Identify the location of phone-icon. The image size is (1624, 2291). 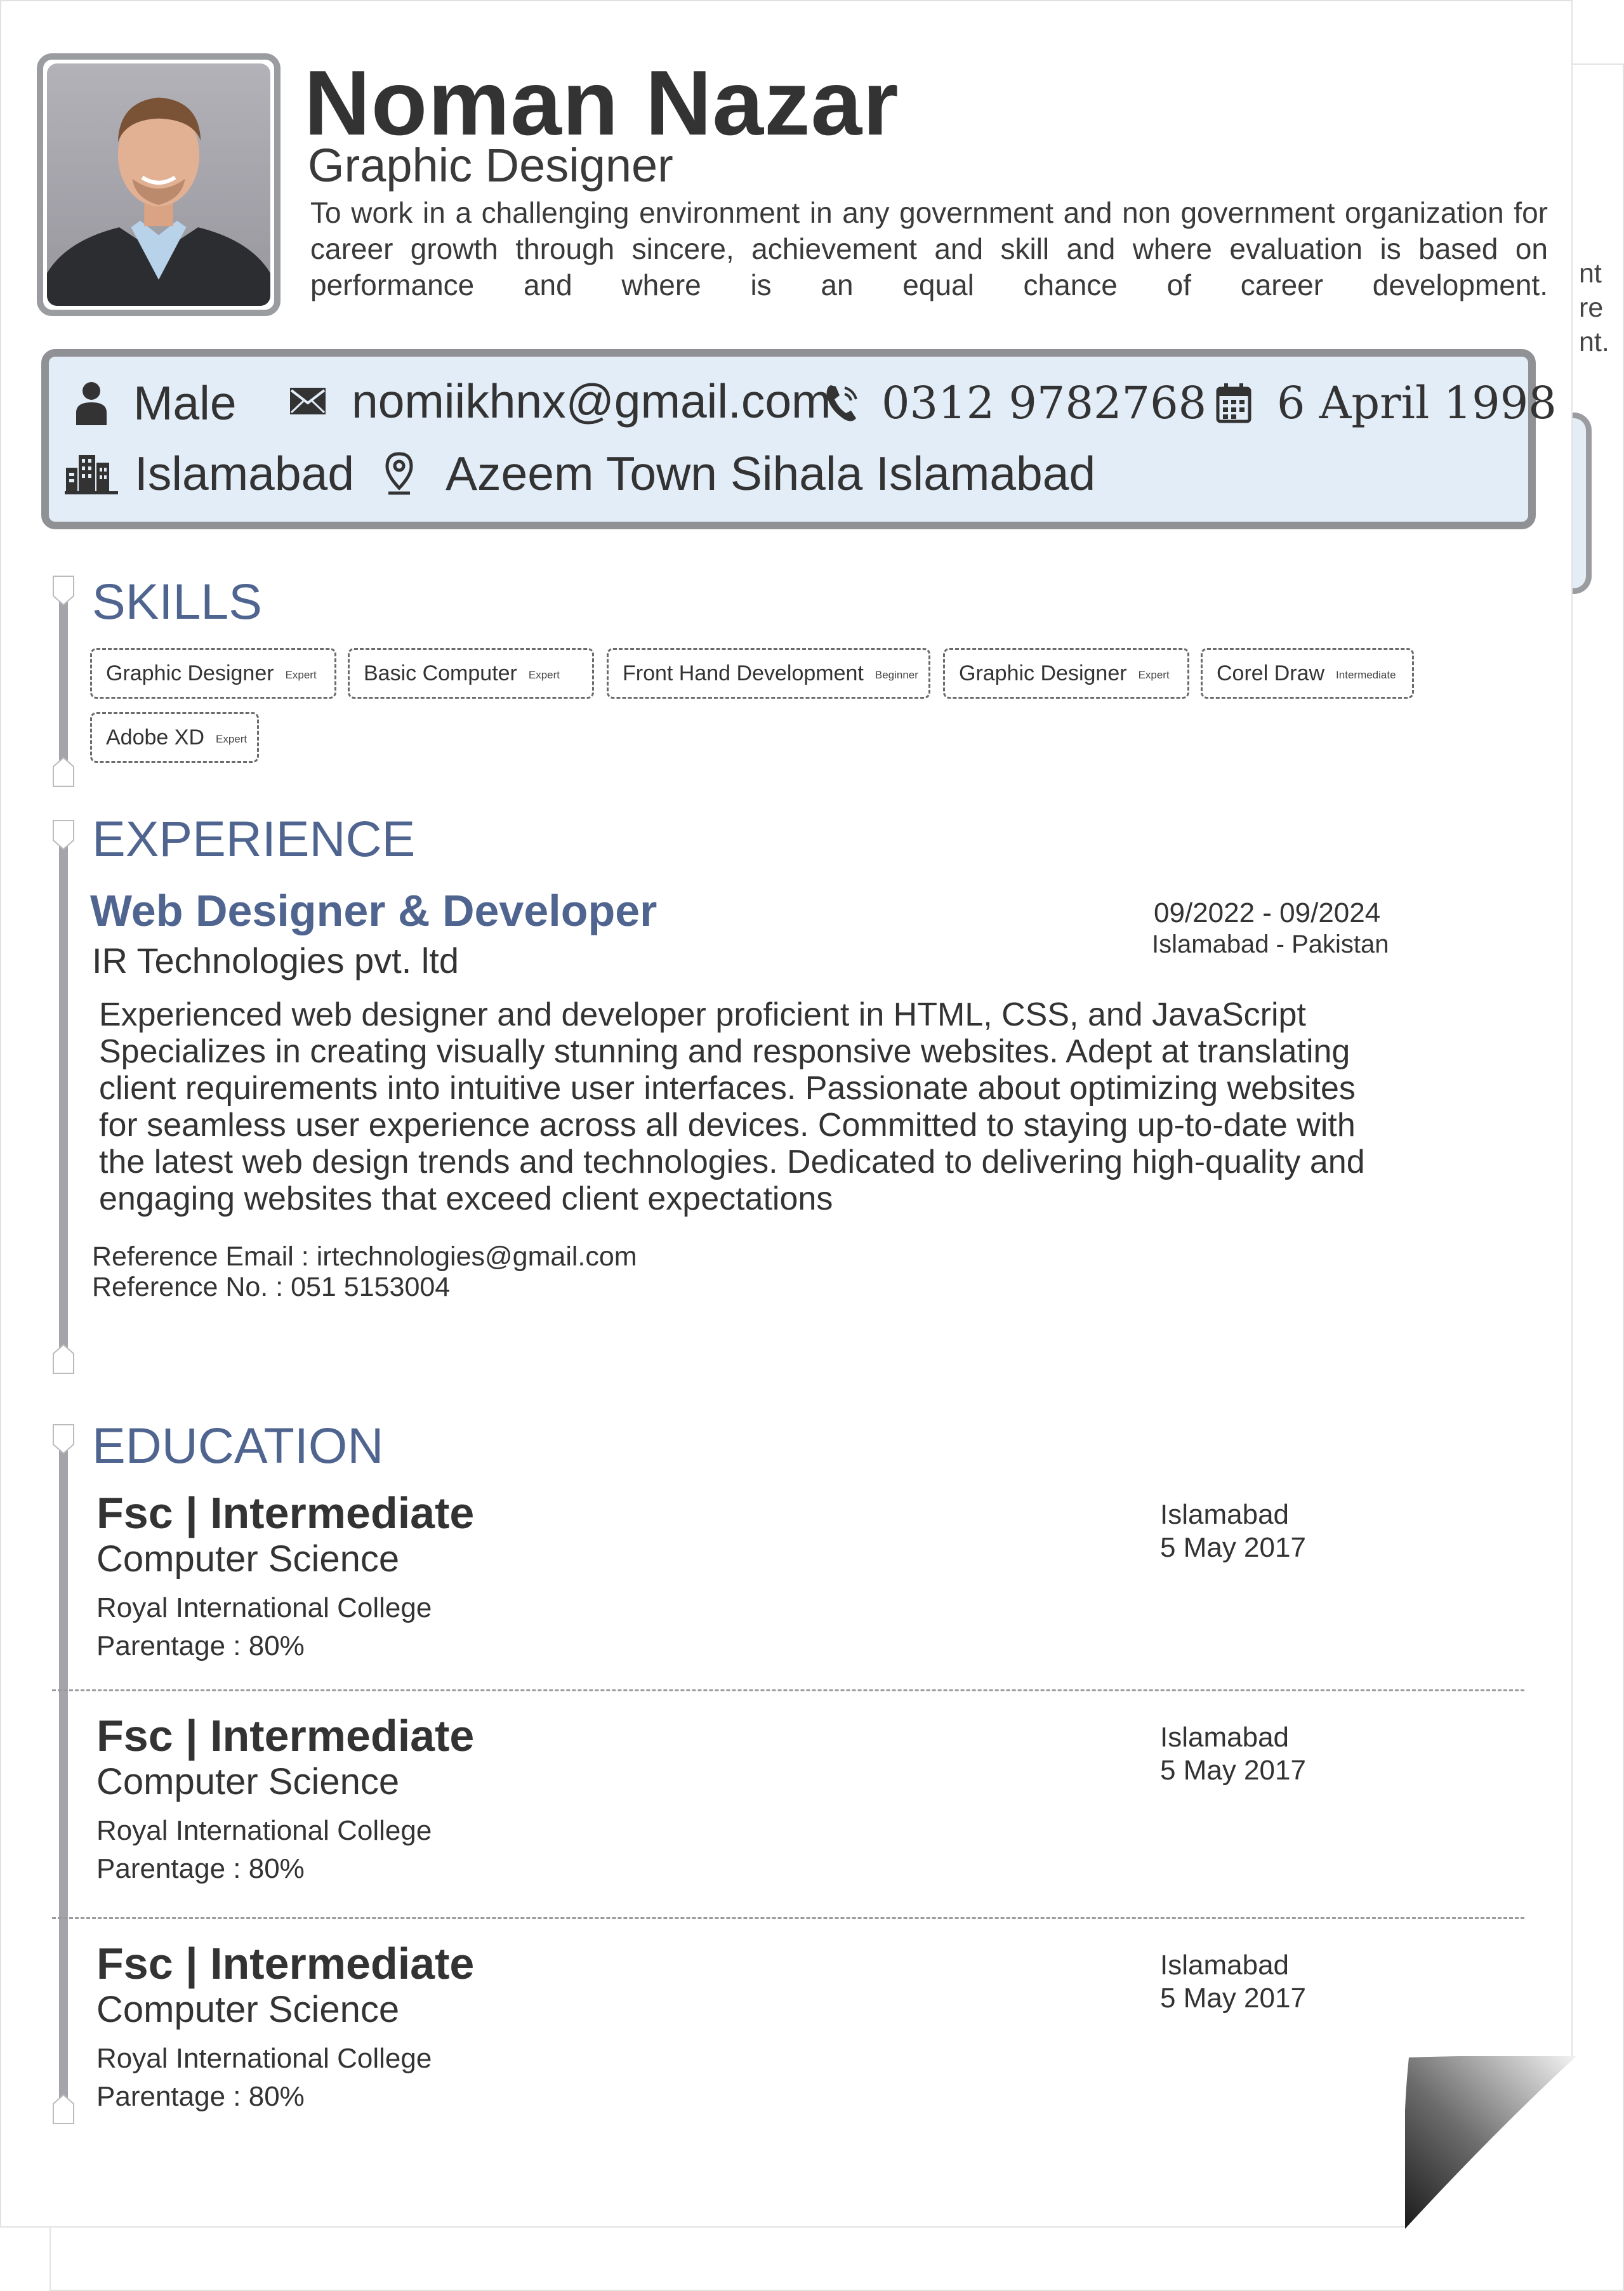
(841, 403).